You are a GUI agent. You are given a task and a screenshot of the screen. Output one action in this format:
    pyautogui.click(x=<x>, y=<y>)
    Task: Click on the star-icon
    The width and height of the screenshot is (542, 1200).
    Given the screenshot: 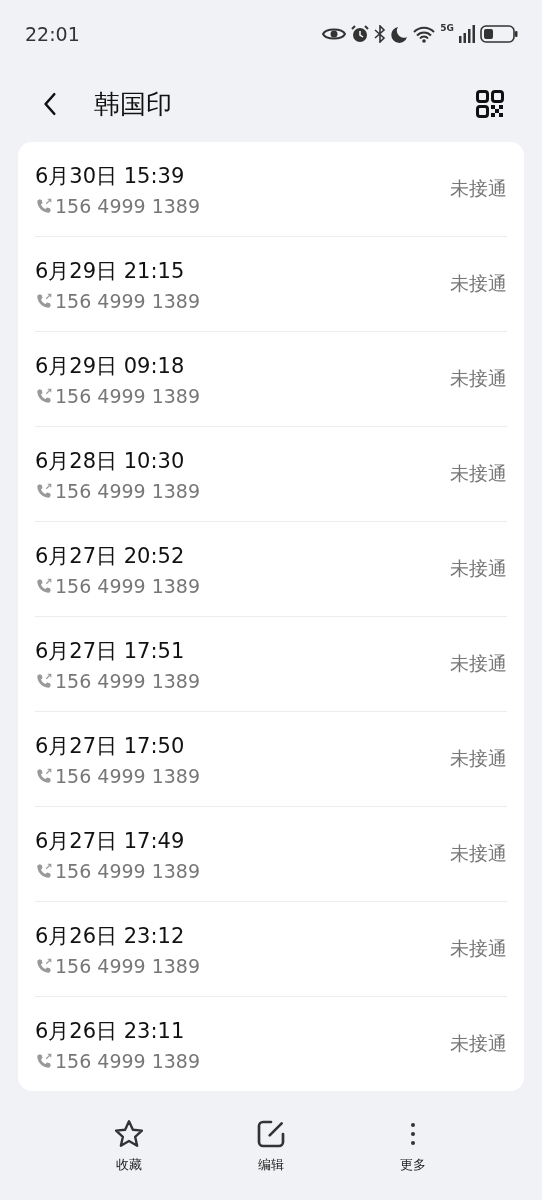 What is the action you would take?
    pyautogui.click(x=129, y=1133)
    